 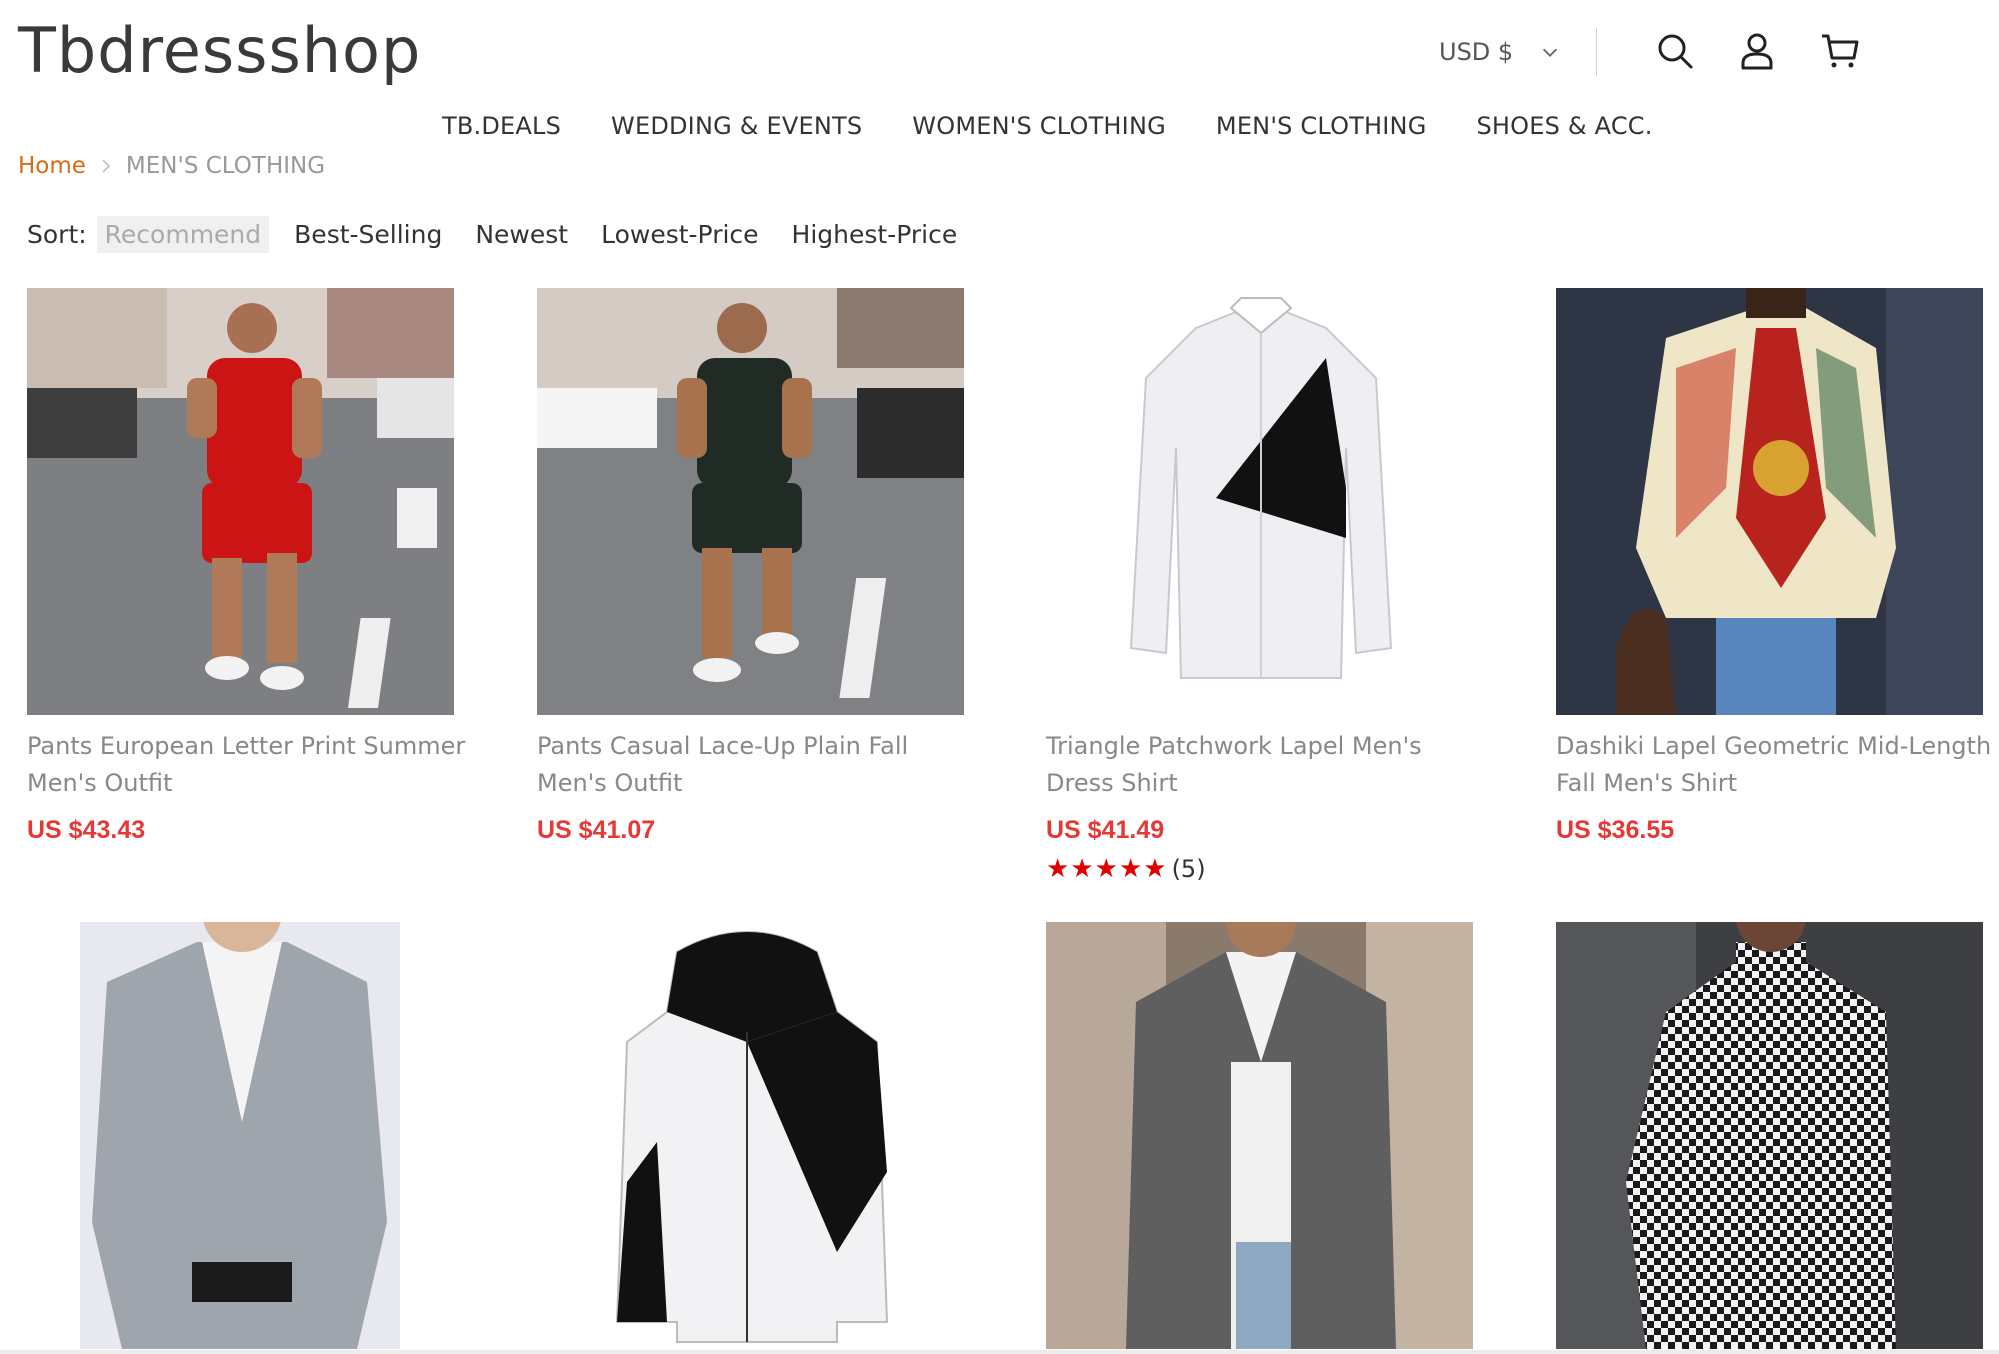 What do you see at coordinates (1189, 869) in the screenshot?
I see `review-count: (5)` at bounding box center [1189, 869].